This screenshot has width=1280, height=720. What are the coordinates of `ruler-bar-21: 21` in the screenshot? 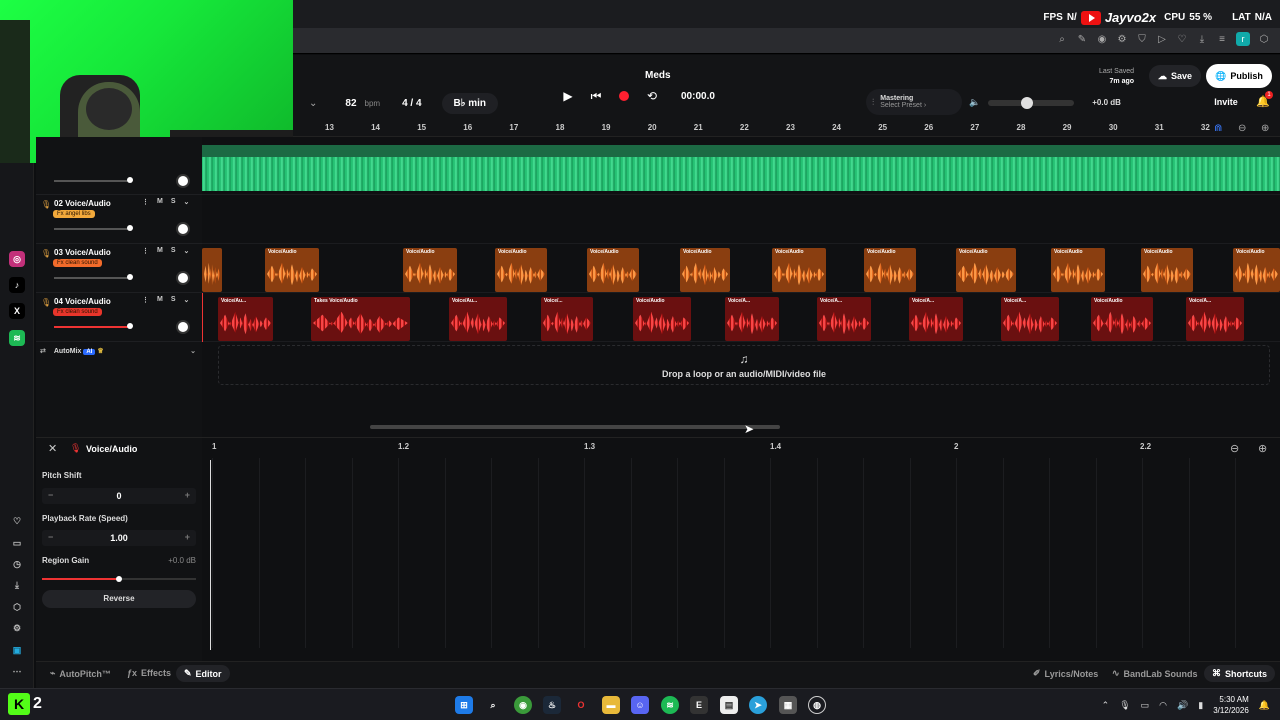 It's located at (698, 127).